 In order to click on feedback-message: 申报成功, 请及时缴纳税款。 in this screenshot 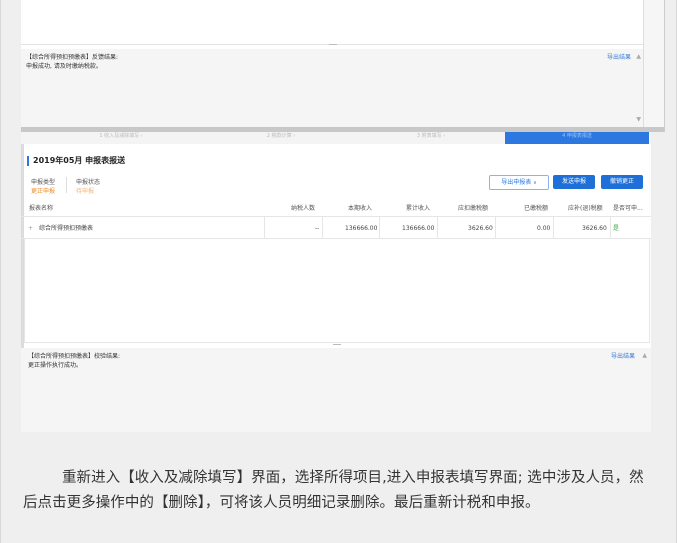, I will do `click(64, 66)`.